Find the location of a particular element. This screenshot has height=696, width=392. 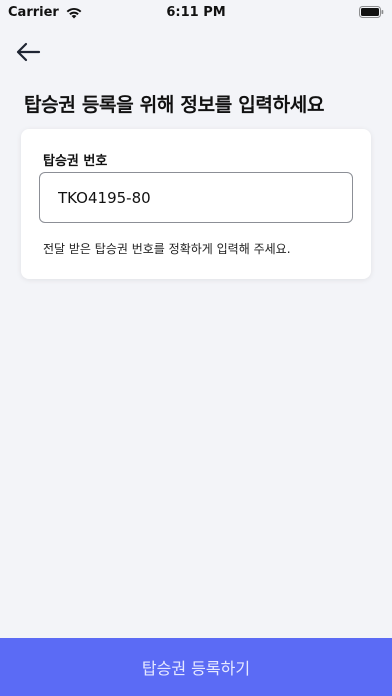

ticket-number-label: 탑승권 번호 is located at coordinates (75, 161).